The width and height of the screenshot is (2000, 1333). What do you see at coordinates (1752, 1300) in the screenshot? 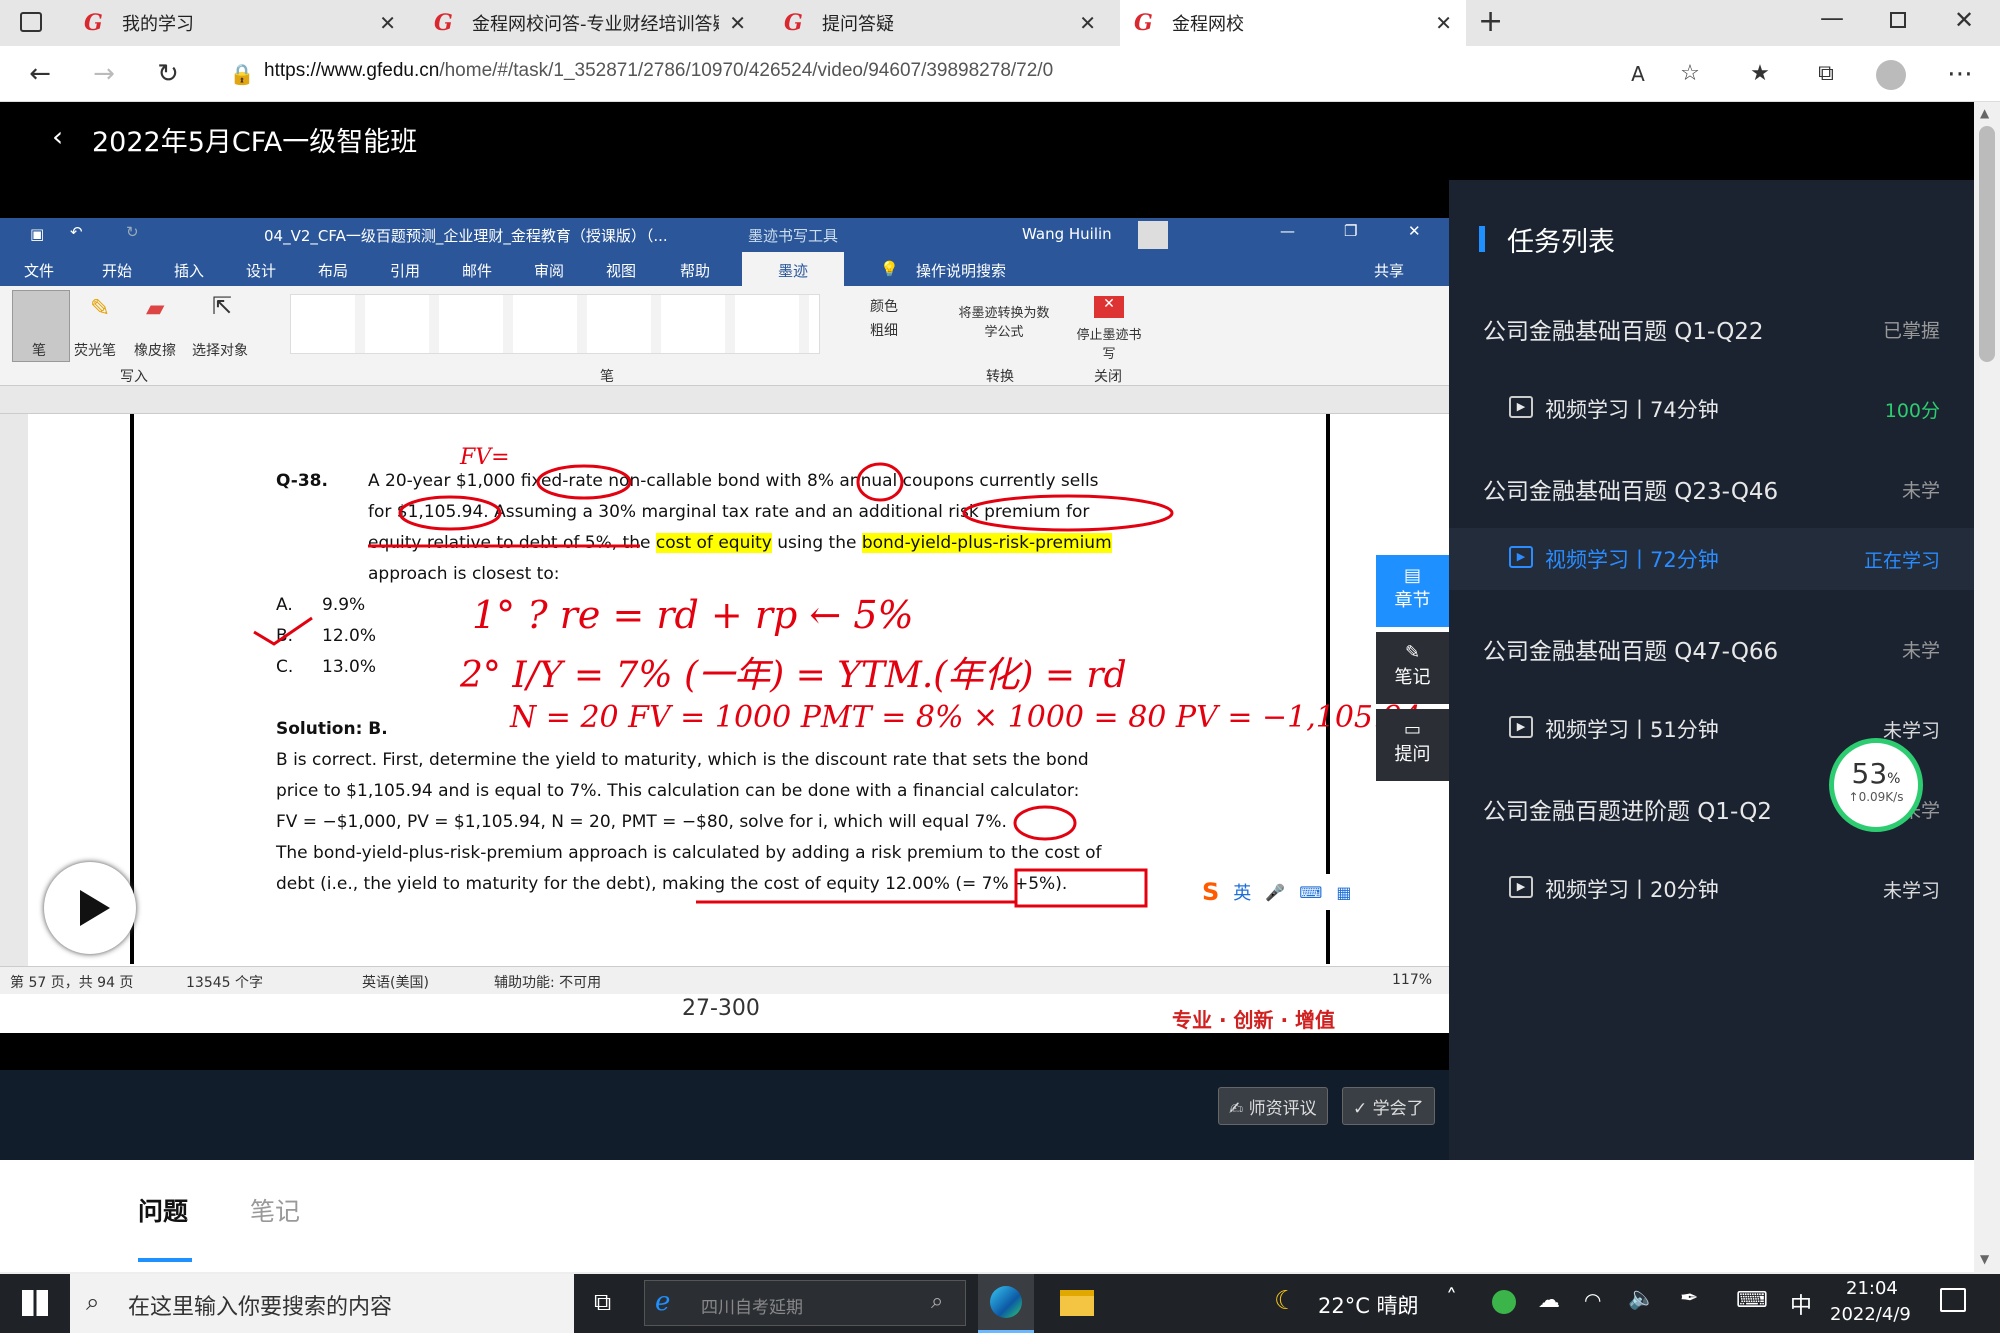
I see `touch-keyboard-icon: ⌨` at bounding box center [1752, 1300].